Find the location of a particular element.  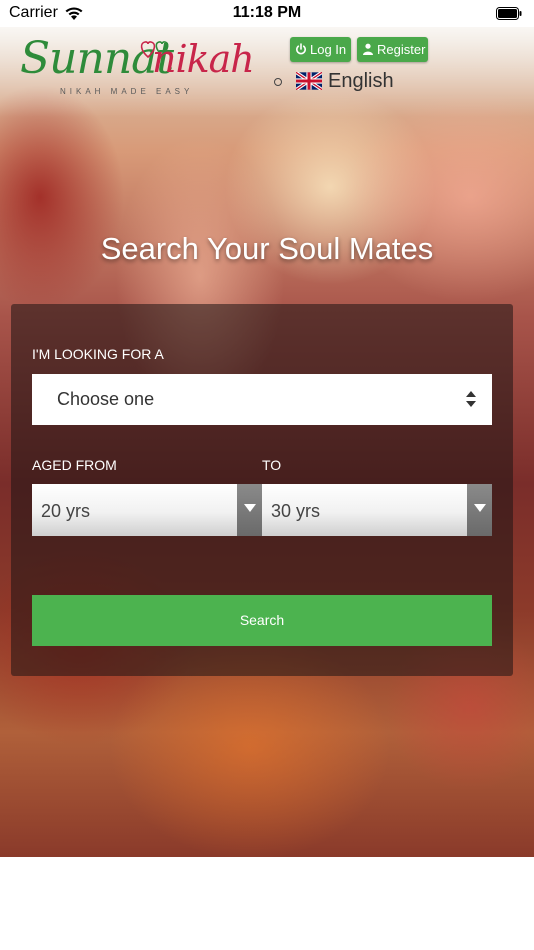

clock: 11:18 PM is located at coordinates (267, 12).